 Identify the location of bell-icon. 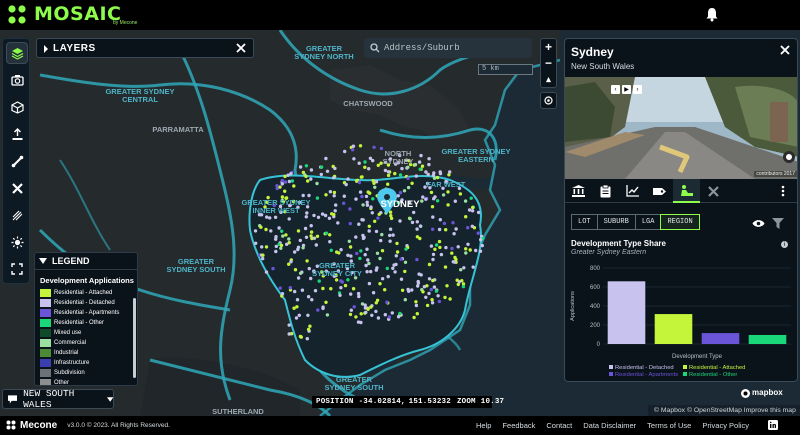
(712, 14).